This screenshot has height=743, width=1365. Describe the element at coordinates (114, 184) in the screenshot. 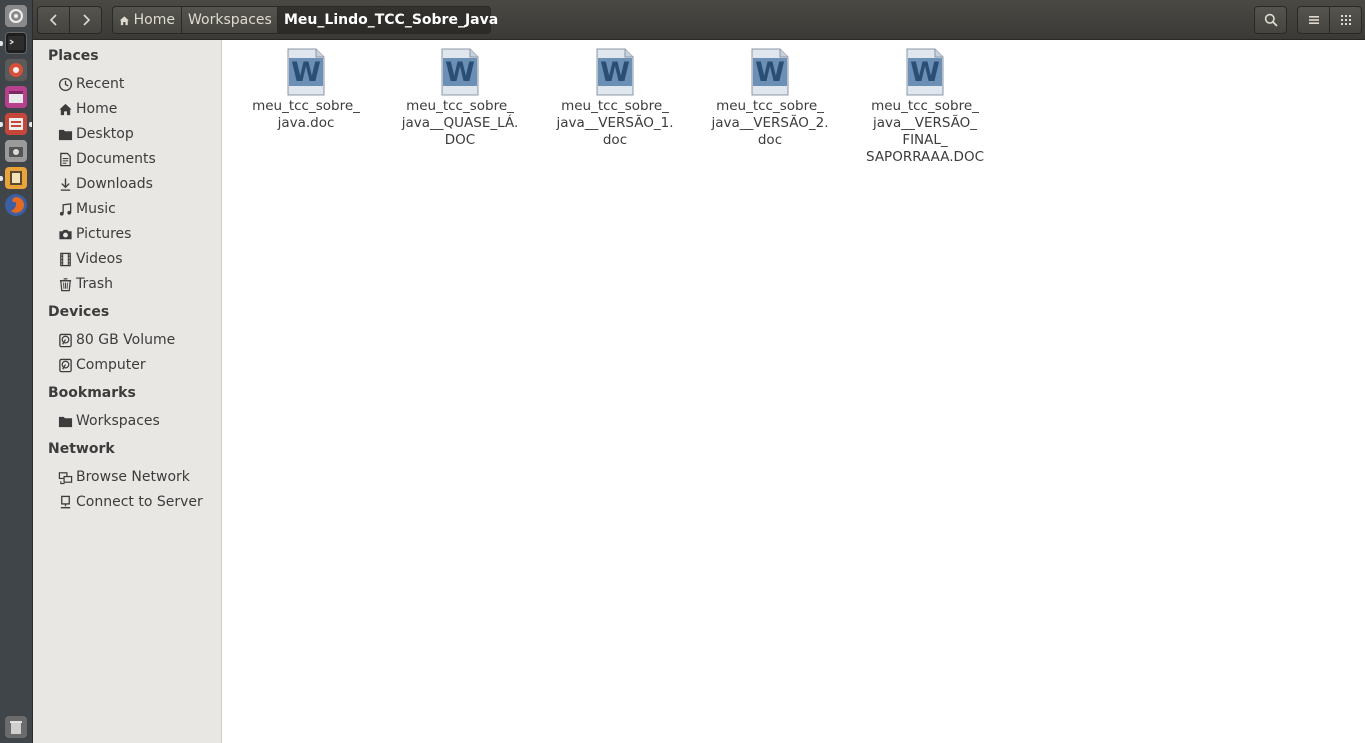

I see `sidebar-item-label: Downloads` at that location.